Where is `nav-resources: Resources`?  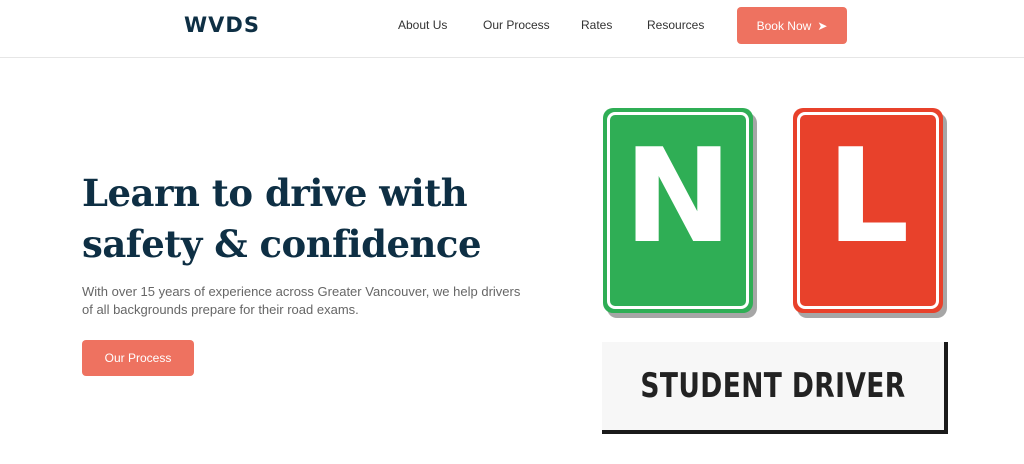
nav-resources: Resources is located at coordinates (675, 25).